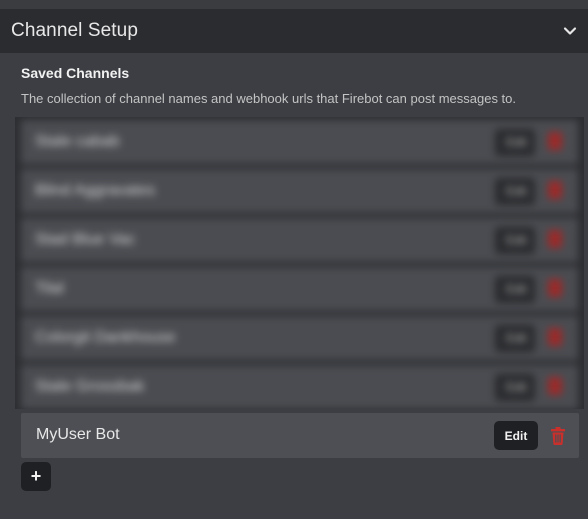 The image size is (588, 519). Describe the element at coordinates (299, 240) in the screenshot. I see `blurred-channel-row: Stad Blue Vac Edit` at that location.